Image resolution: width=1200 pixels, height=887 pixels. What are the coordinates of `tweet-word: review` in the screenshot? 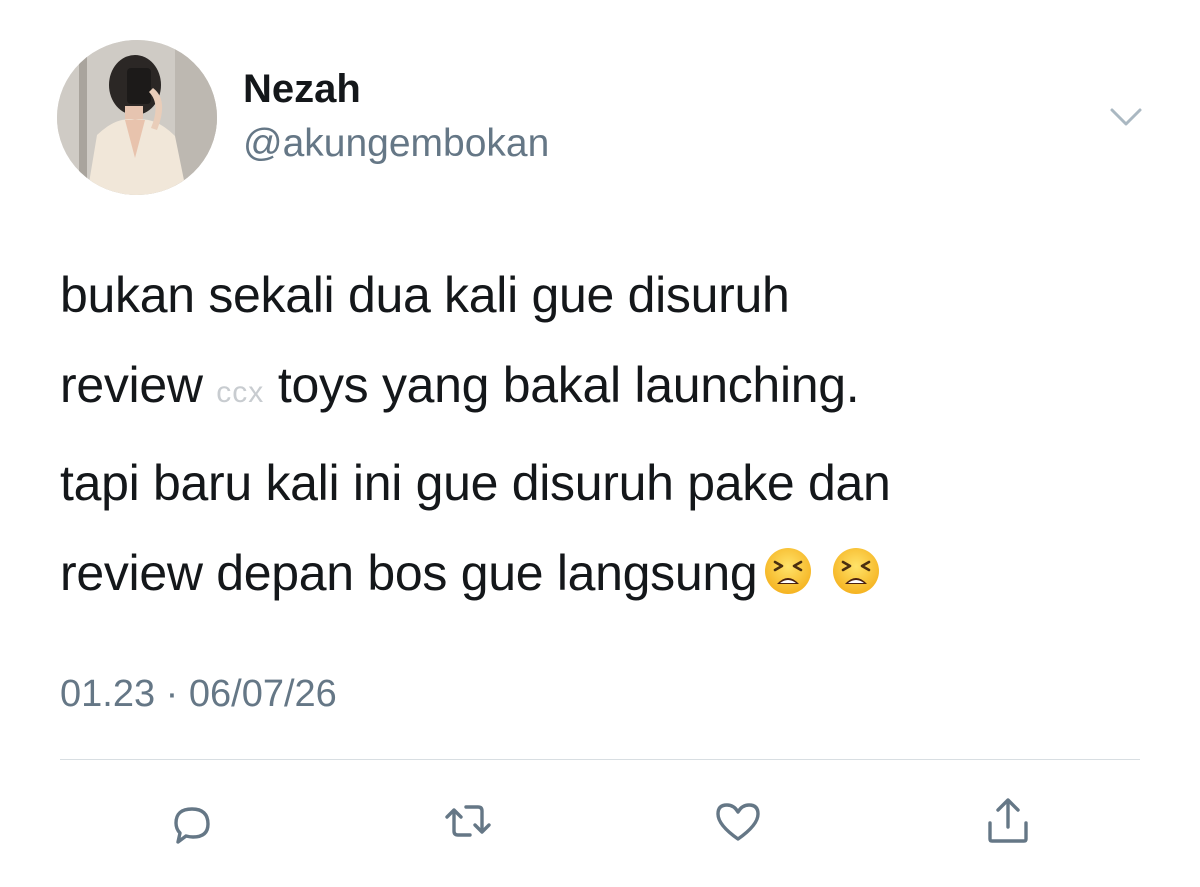 It's located at (131, 385).